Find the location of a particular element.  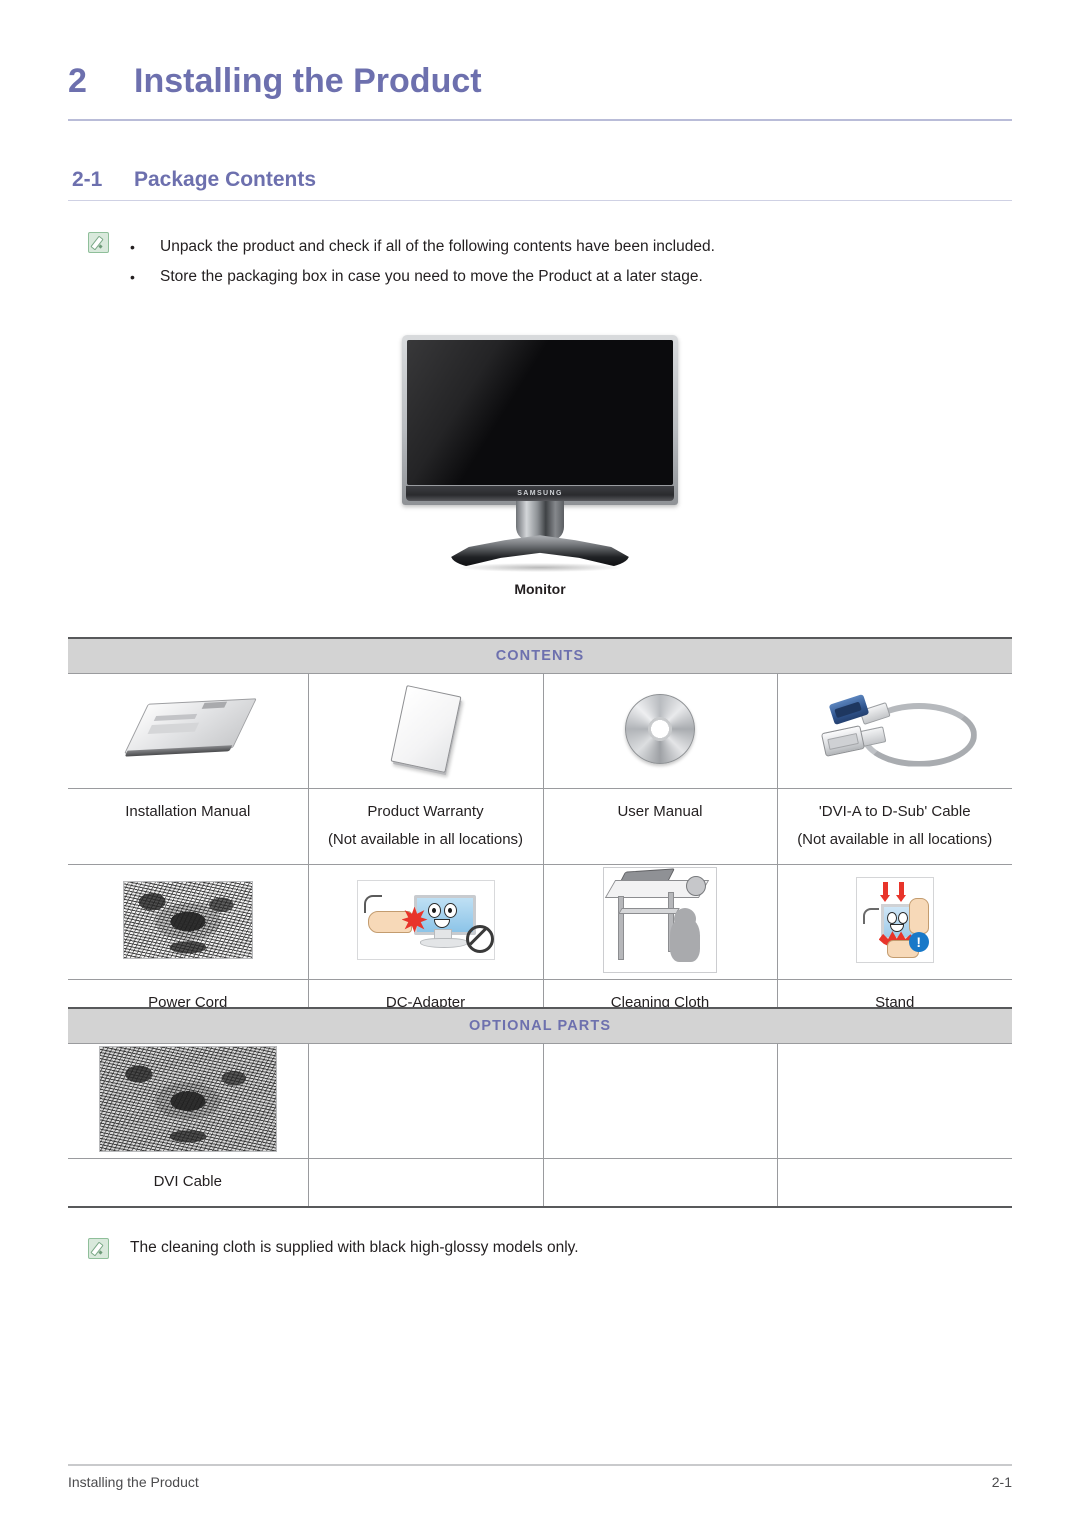

footer-left-label: Installing the Product is located at coordinates (133, 1482).